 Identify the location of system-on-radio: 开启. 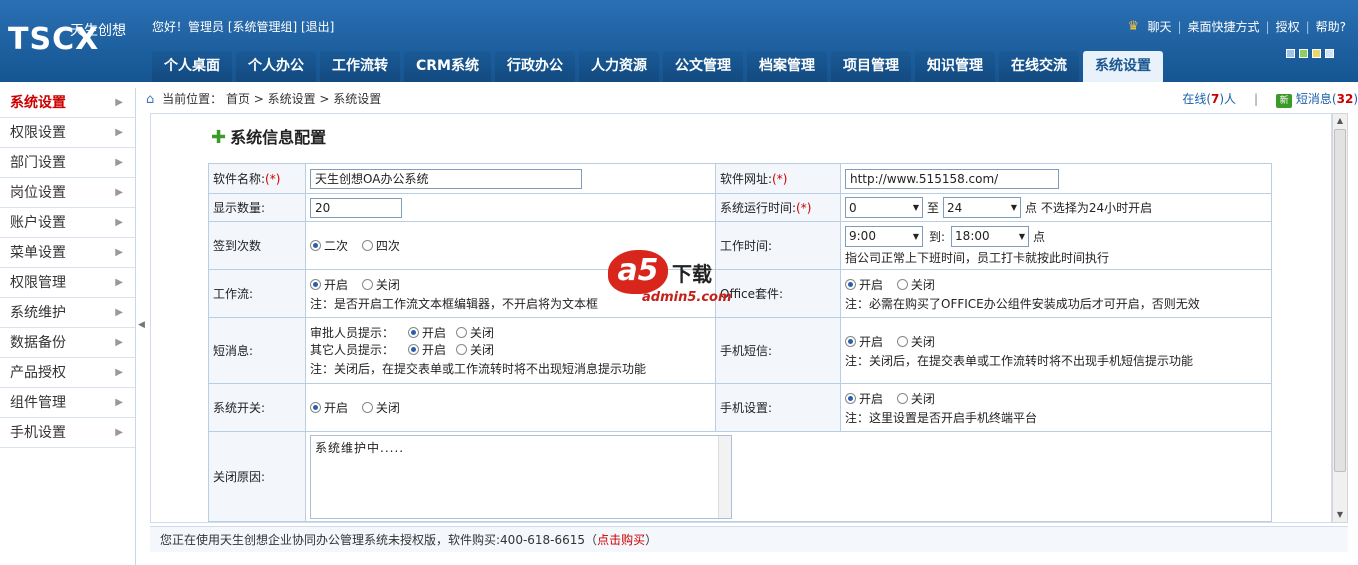
(329, 407).